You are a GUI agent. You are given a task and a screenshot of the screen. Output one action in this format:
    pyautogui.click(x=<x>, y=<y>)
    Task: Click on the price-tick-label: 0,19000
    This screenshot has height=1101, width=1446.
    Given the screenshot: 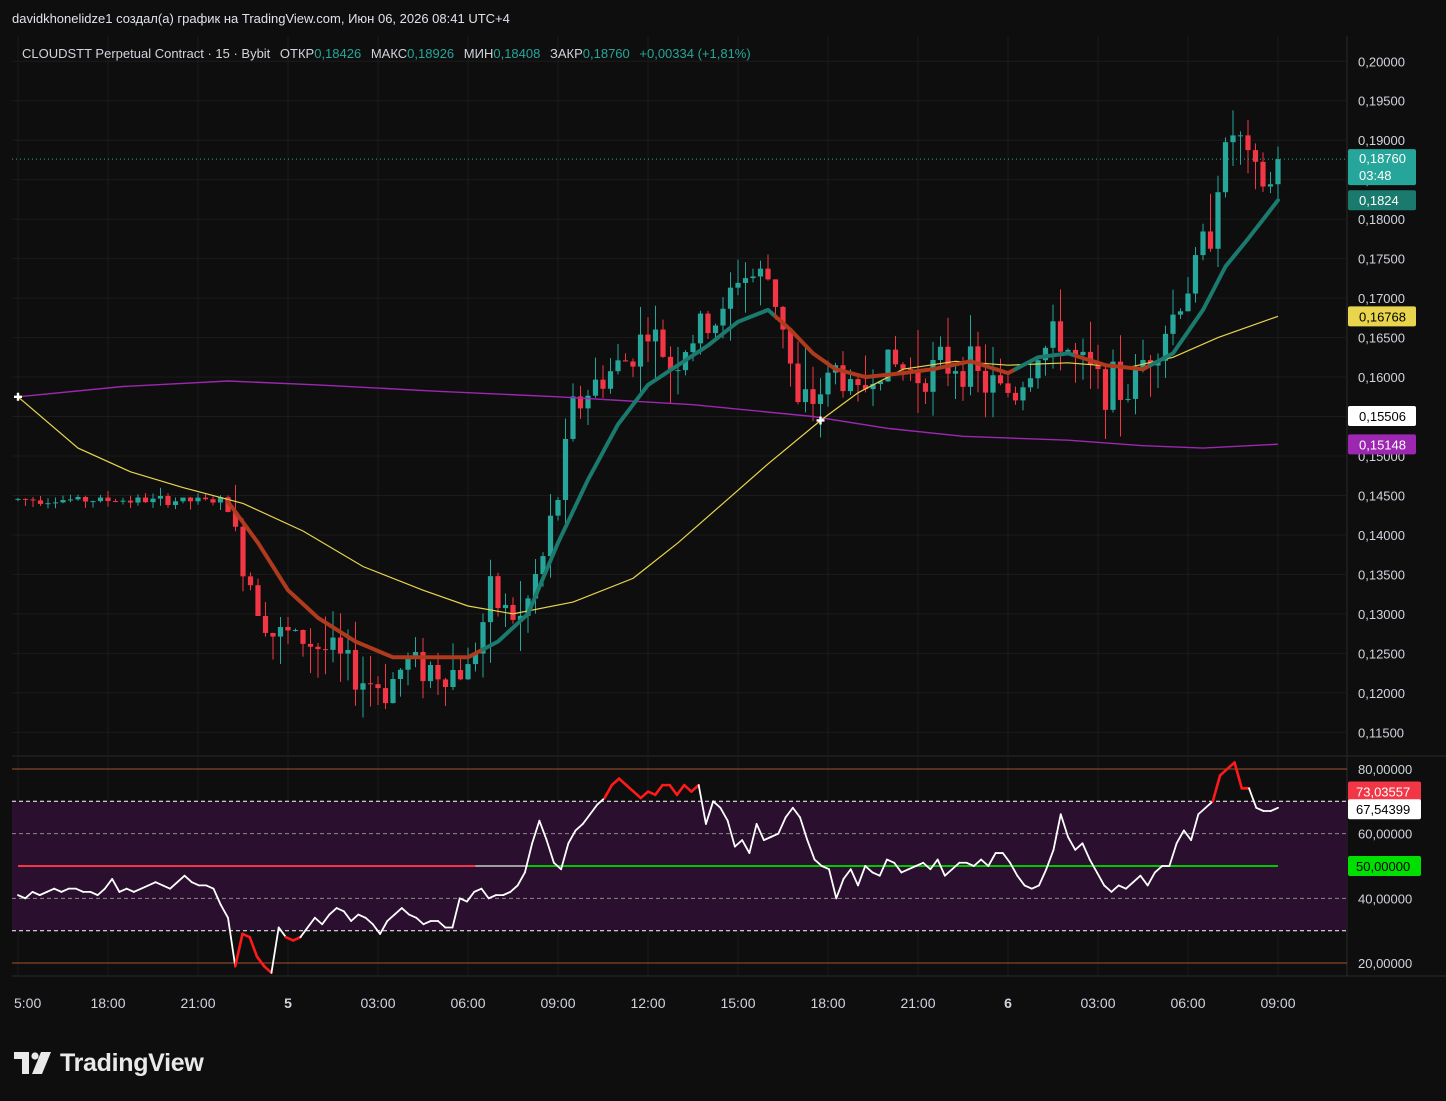 What is the action you would take?
    pyautogui.click(x=1381, y=140)
    